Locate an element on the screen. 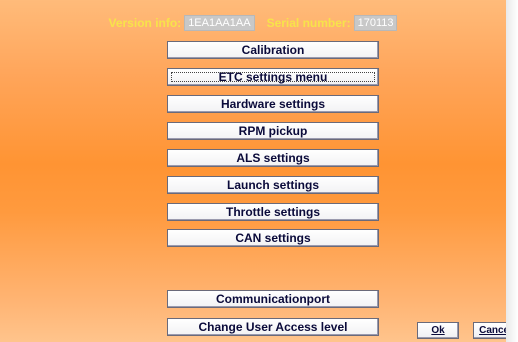 Image resolution: width=518 pixels, height=342 pixels. throttle-settings-button: Throttle settings is located at coordinates (273, 212).